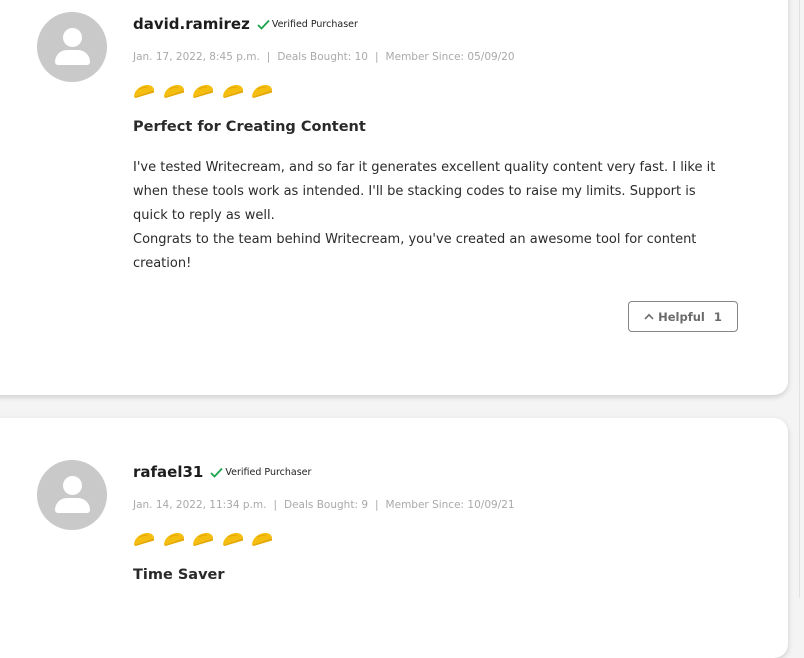  I want to click on review-title: Time Saver, so click(179, 575).